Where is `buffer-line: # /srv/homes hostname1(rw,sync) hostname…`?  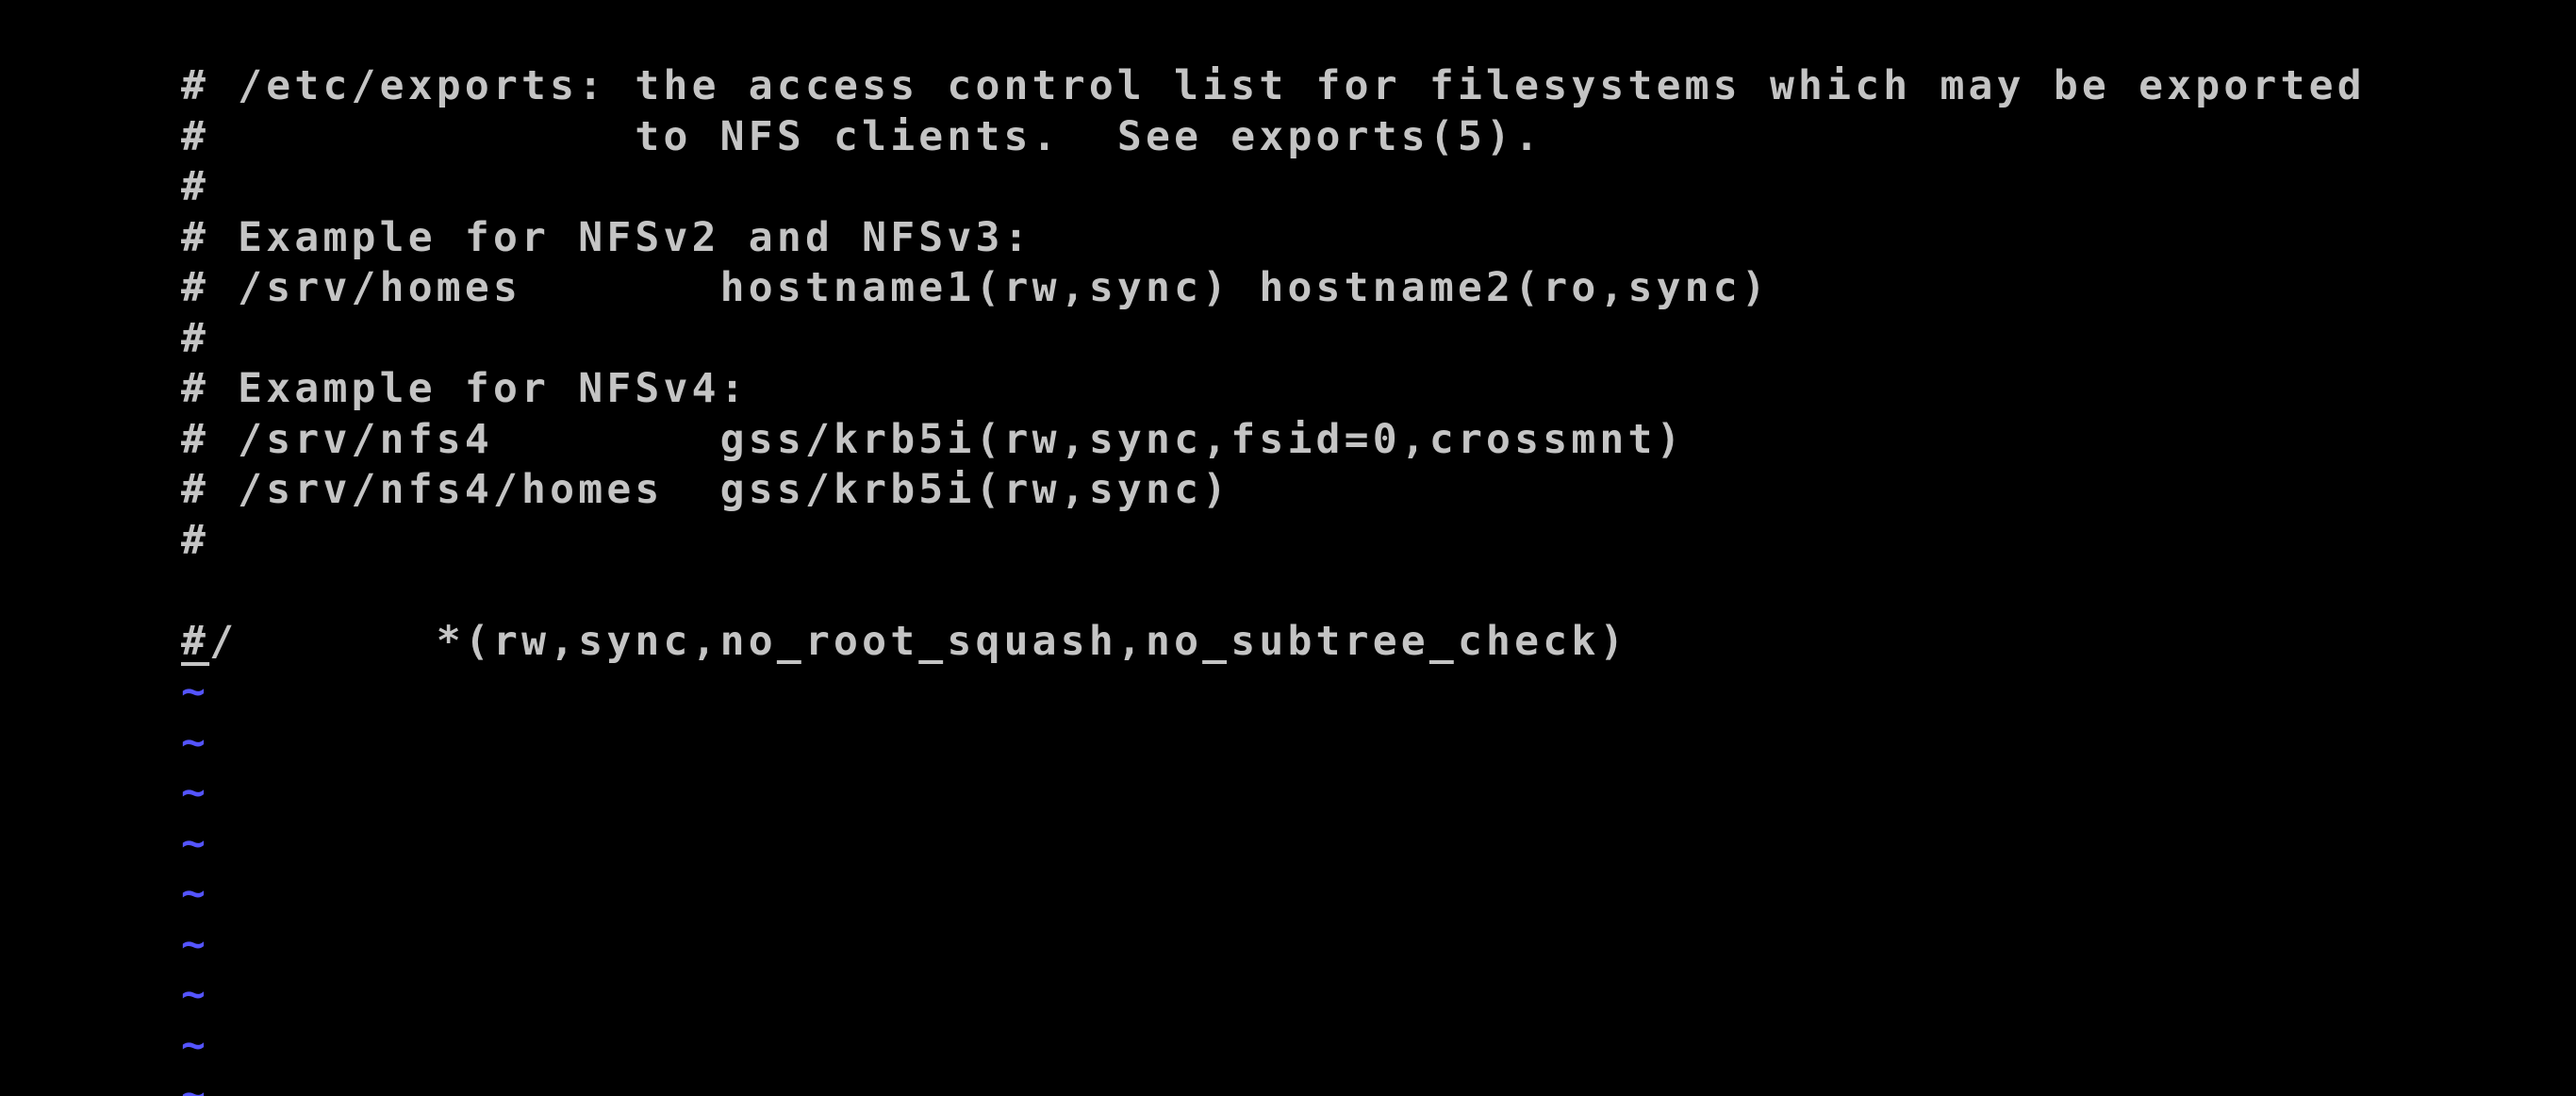 buffer-line: # /srv/homes hostname1(rw,sync) hostname… is located at coordinates (975, 287).